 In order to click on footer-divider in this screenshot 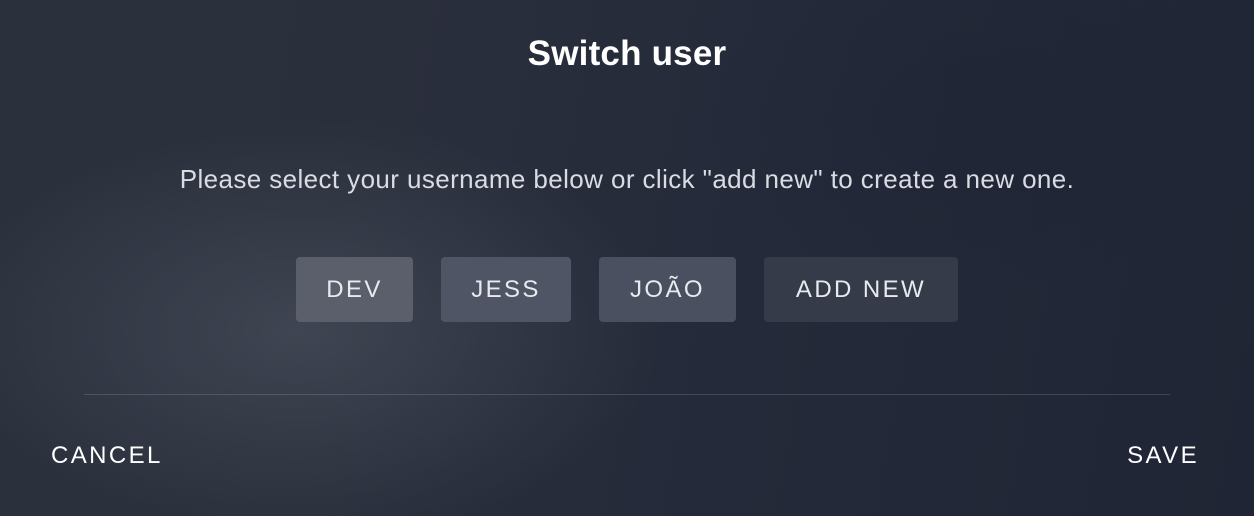, I will do `click(627, 394)`.